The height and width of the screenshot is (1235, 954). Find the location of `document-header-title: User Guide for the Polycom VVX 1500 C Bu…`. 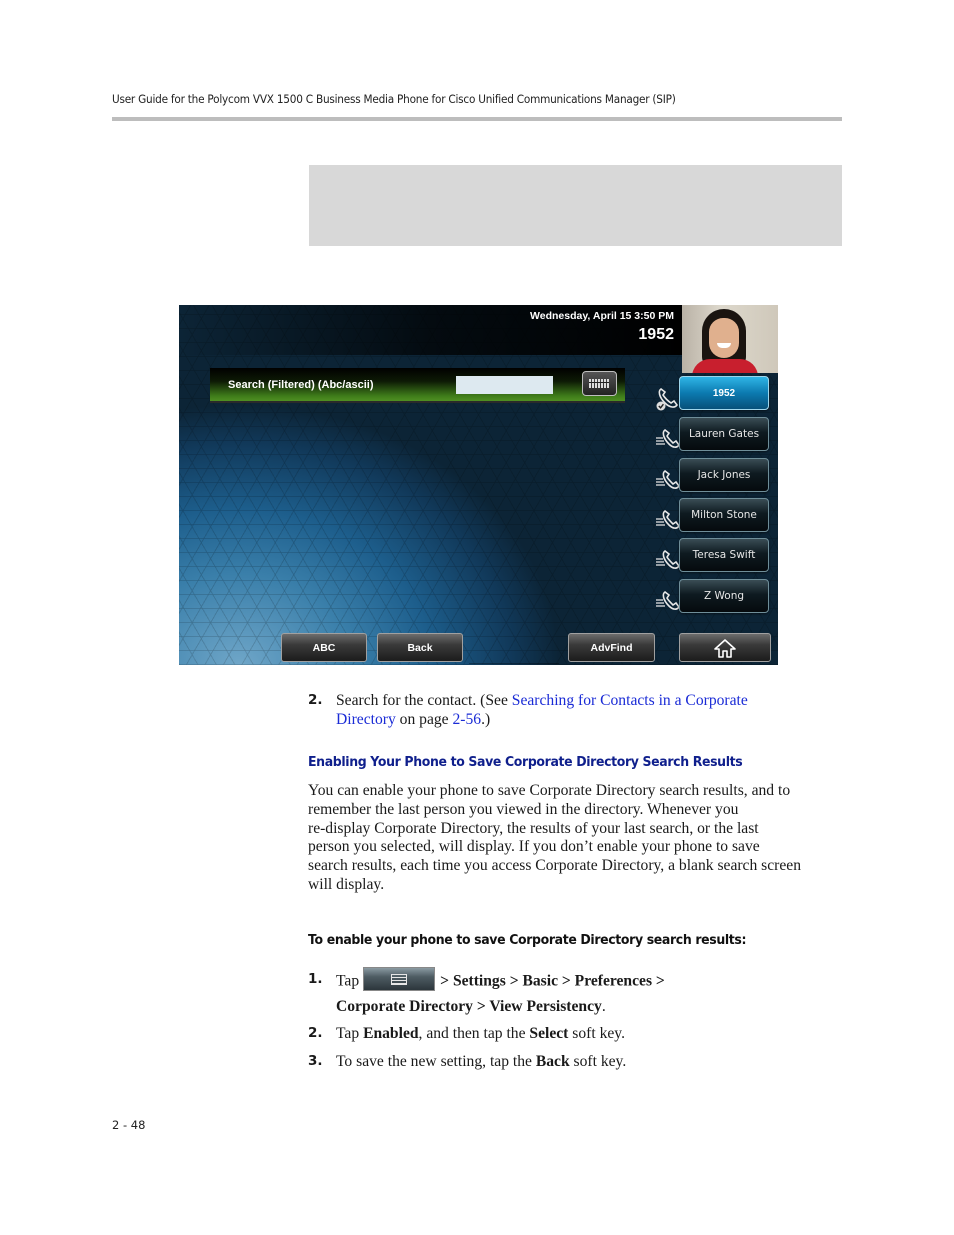

document-header-title: User Guide for the Polycom VVX 1500 C Bu… is located at coordinates (394, 99).